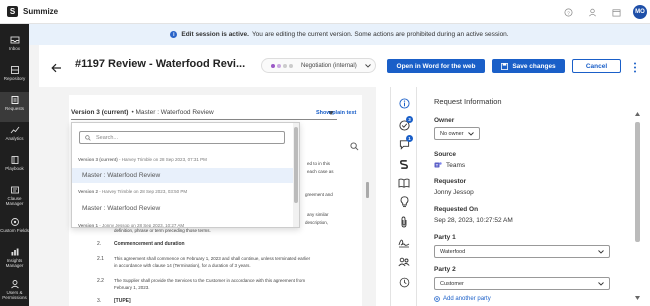 The width and height of the screenshot is (650, 306). I want to click on requested-on-value: Sep 28, 2023, 10:27:52 AM, so click(473, 220).